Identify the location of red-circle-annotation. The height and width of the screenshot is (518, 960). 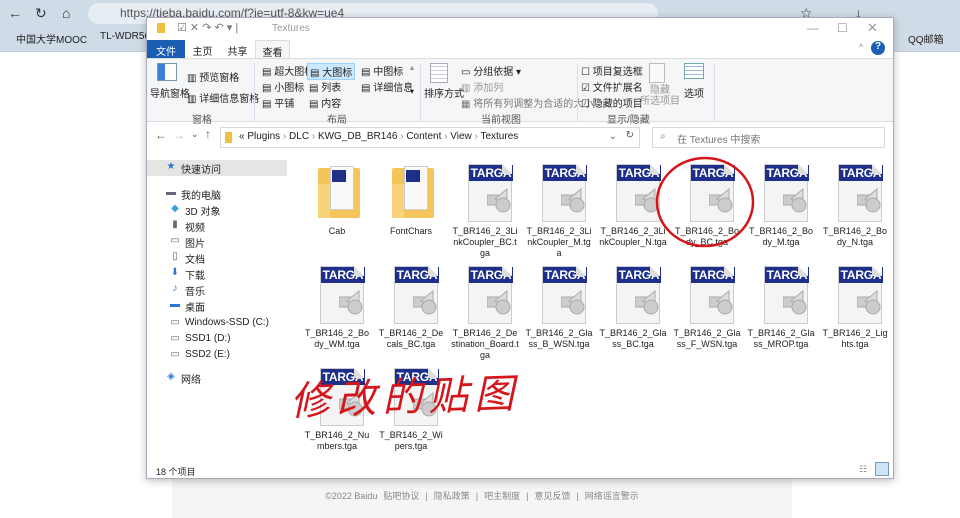
(705, 202).